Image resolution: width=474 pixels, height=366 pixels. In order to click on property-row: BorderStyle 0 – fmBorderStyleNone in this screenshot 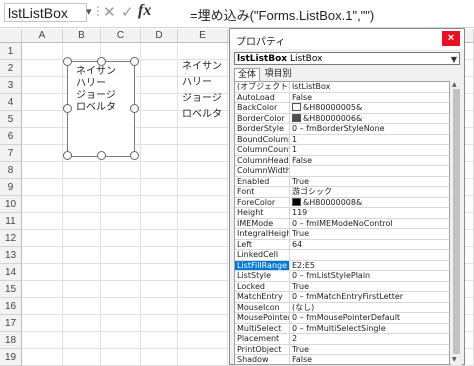, I will do `click(342, 129)`.